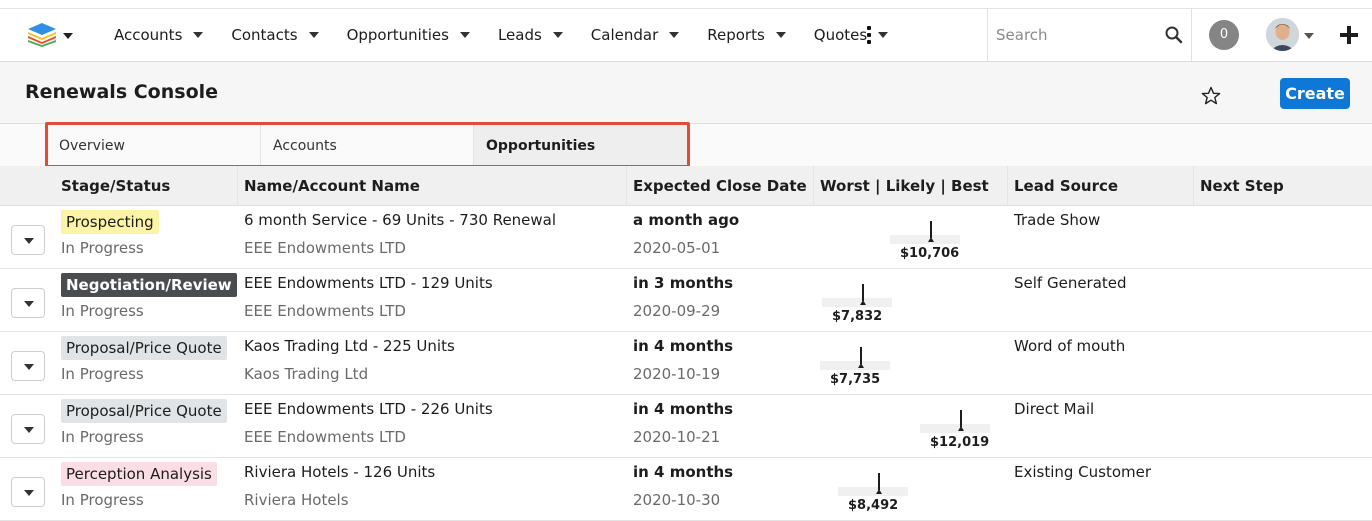 The width and height of the screenshot is (1372, 521). I want to click on nav-calendar: Calendar, so click(635, 35).